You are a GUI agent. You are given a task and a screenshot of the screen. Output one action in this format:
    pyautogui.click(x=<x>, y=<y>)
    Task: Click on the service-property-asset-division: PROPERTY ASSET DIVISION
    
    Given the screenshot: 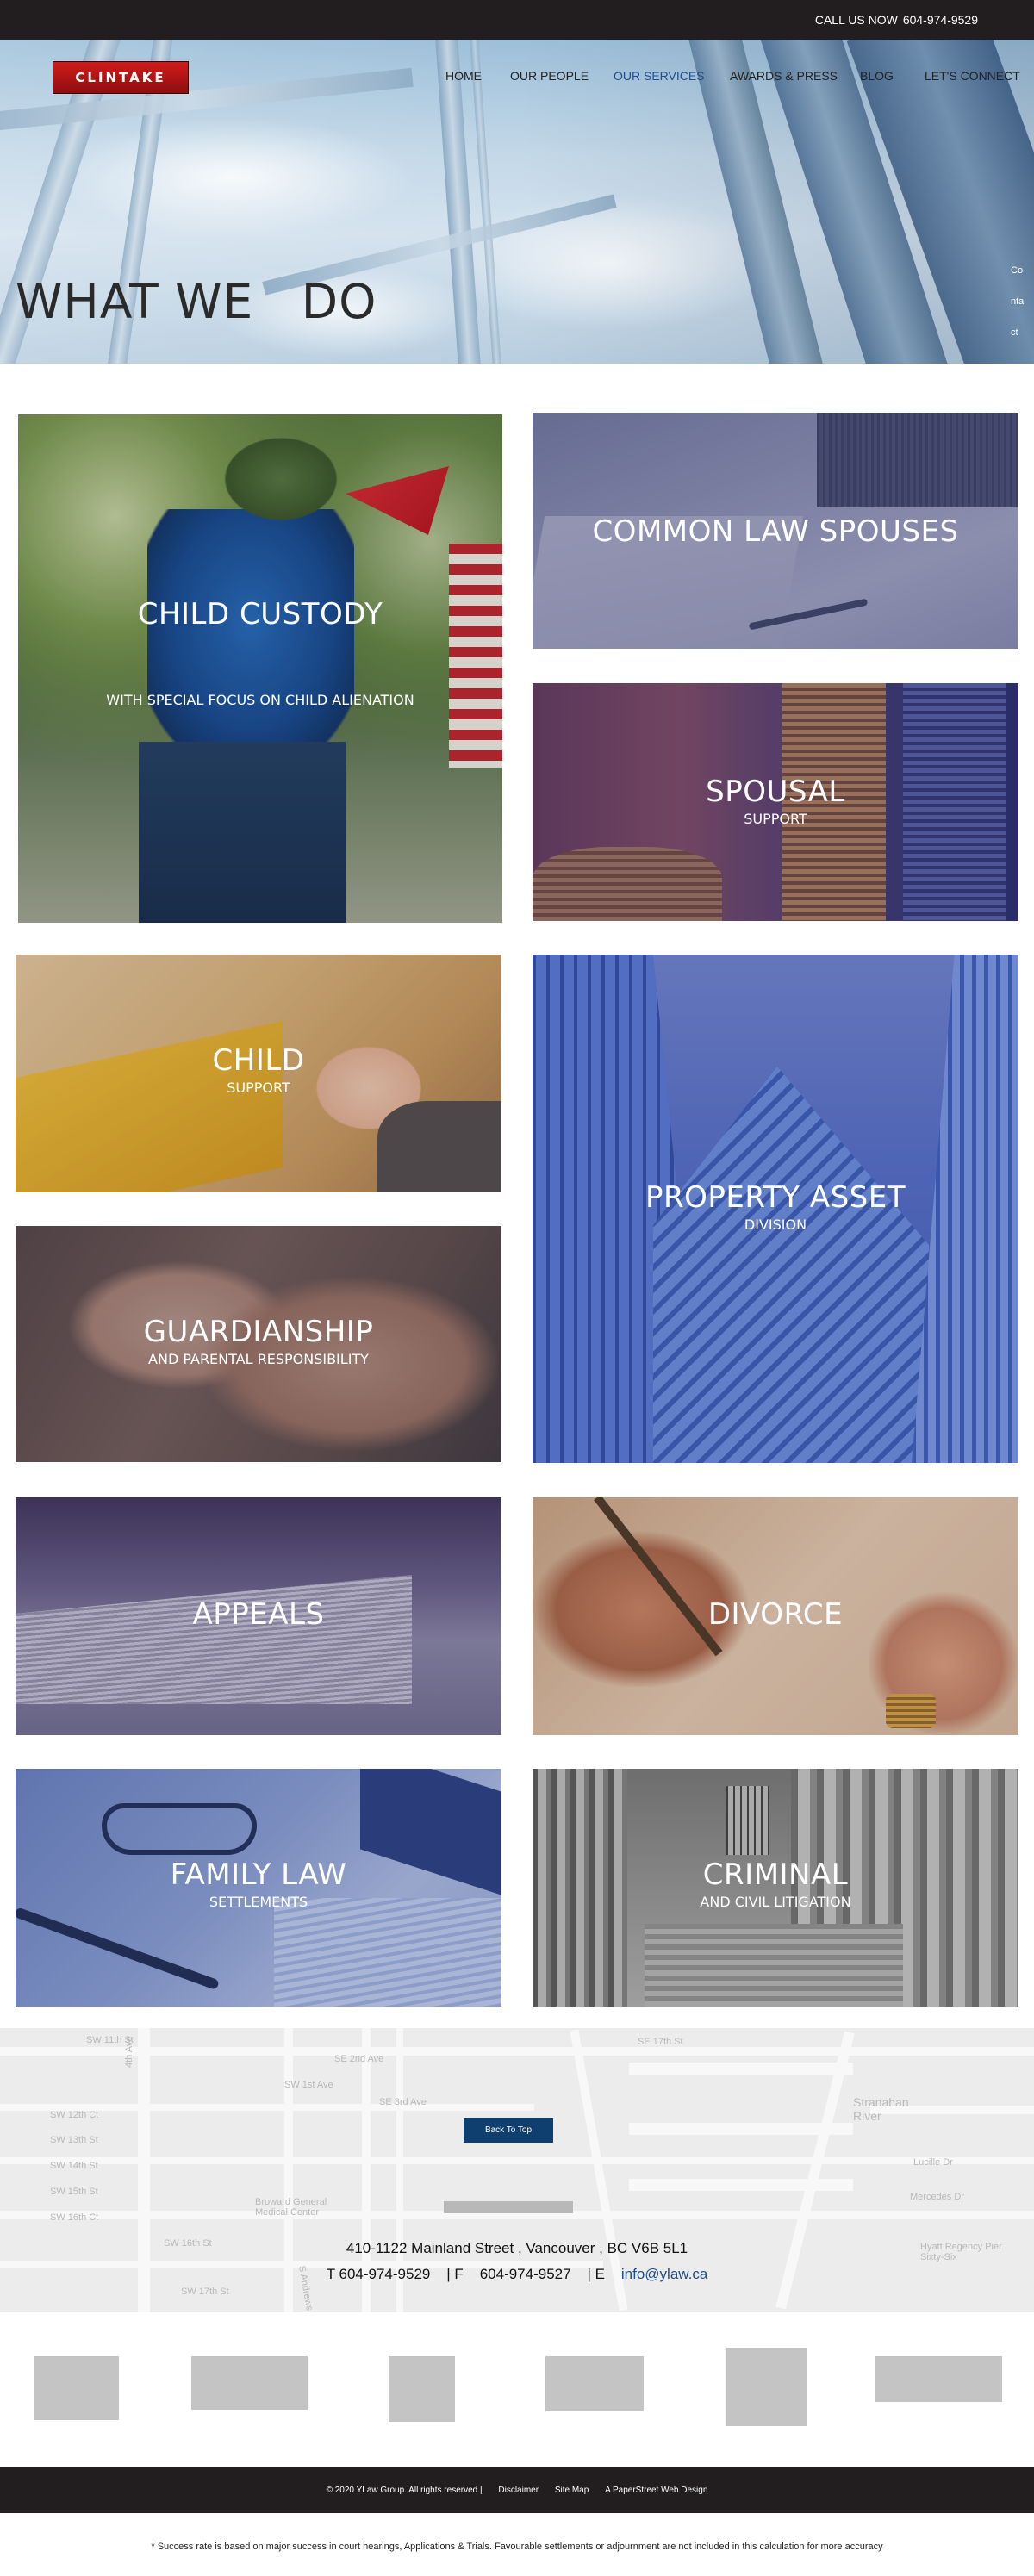 What is the action you would take?
    pyautogui.click(x=775, y=1209)
    